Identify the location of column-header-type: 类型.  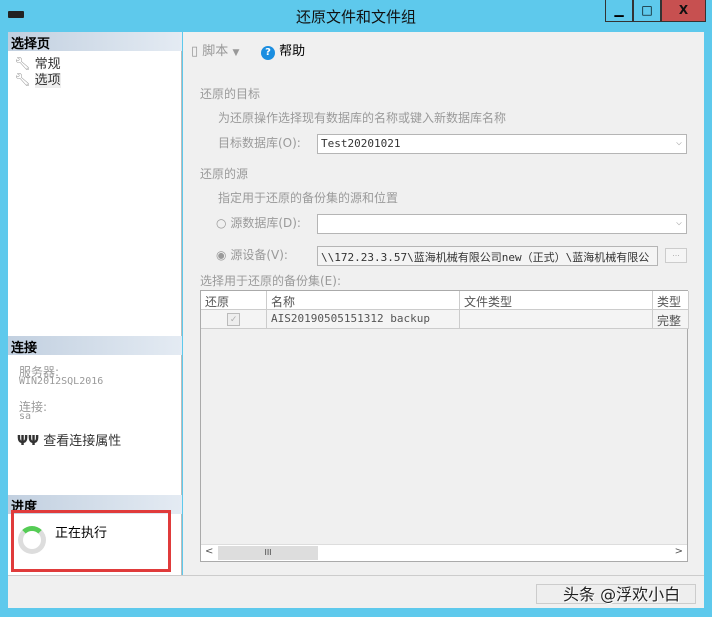
(671, 300).